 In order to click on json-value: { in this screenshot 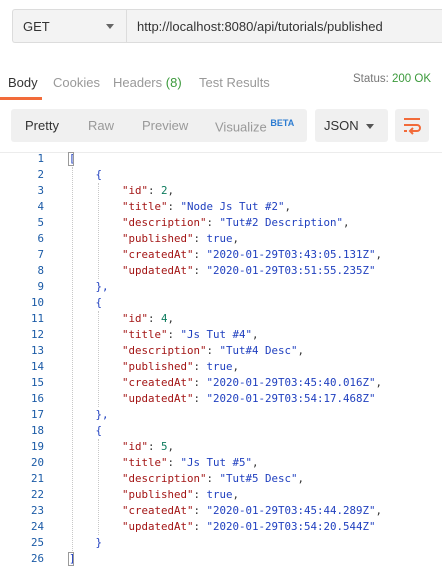, I will do `click(99, 430)`.